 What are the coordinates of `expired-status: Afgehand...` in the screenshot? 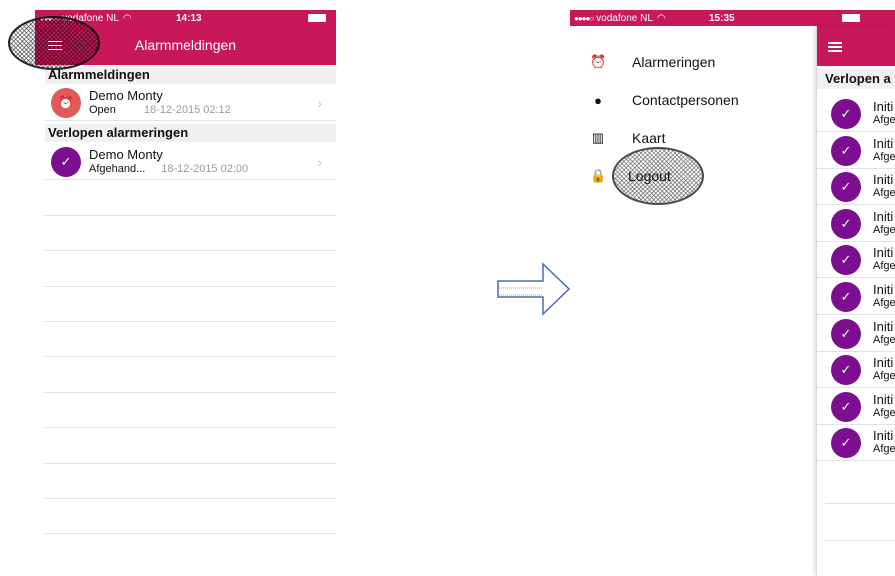 It's located at (117, 168).